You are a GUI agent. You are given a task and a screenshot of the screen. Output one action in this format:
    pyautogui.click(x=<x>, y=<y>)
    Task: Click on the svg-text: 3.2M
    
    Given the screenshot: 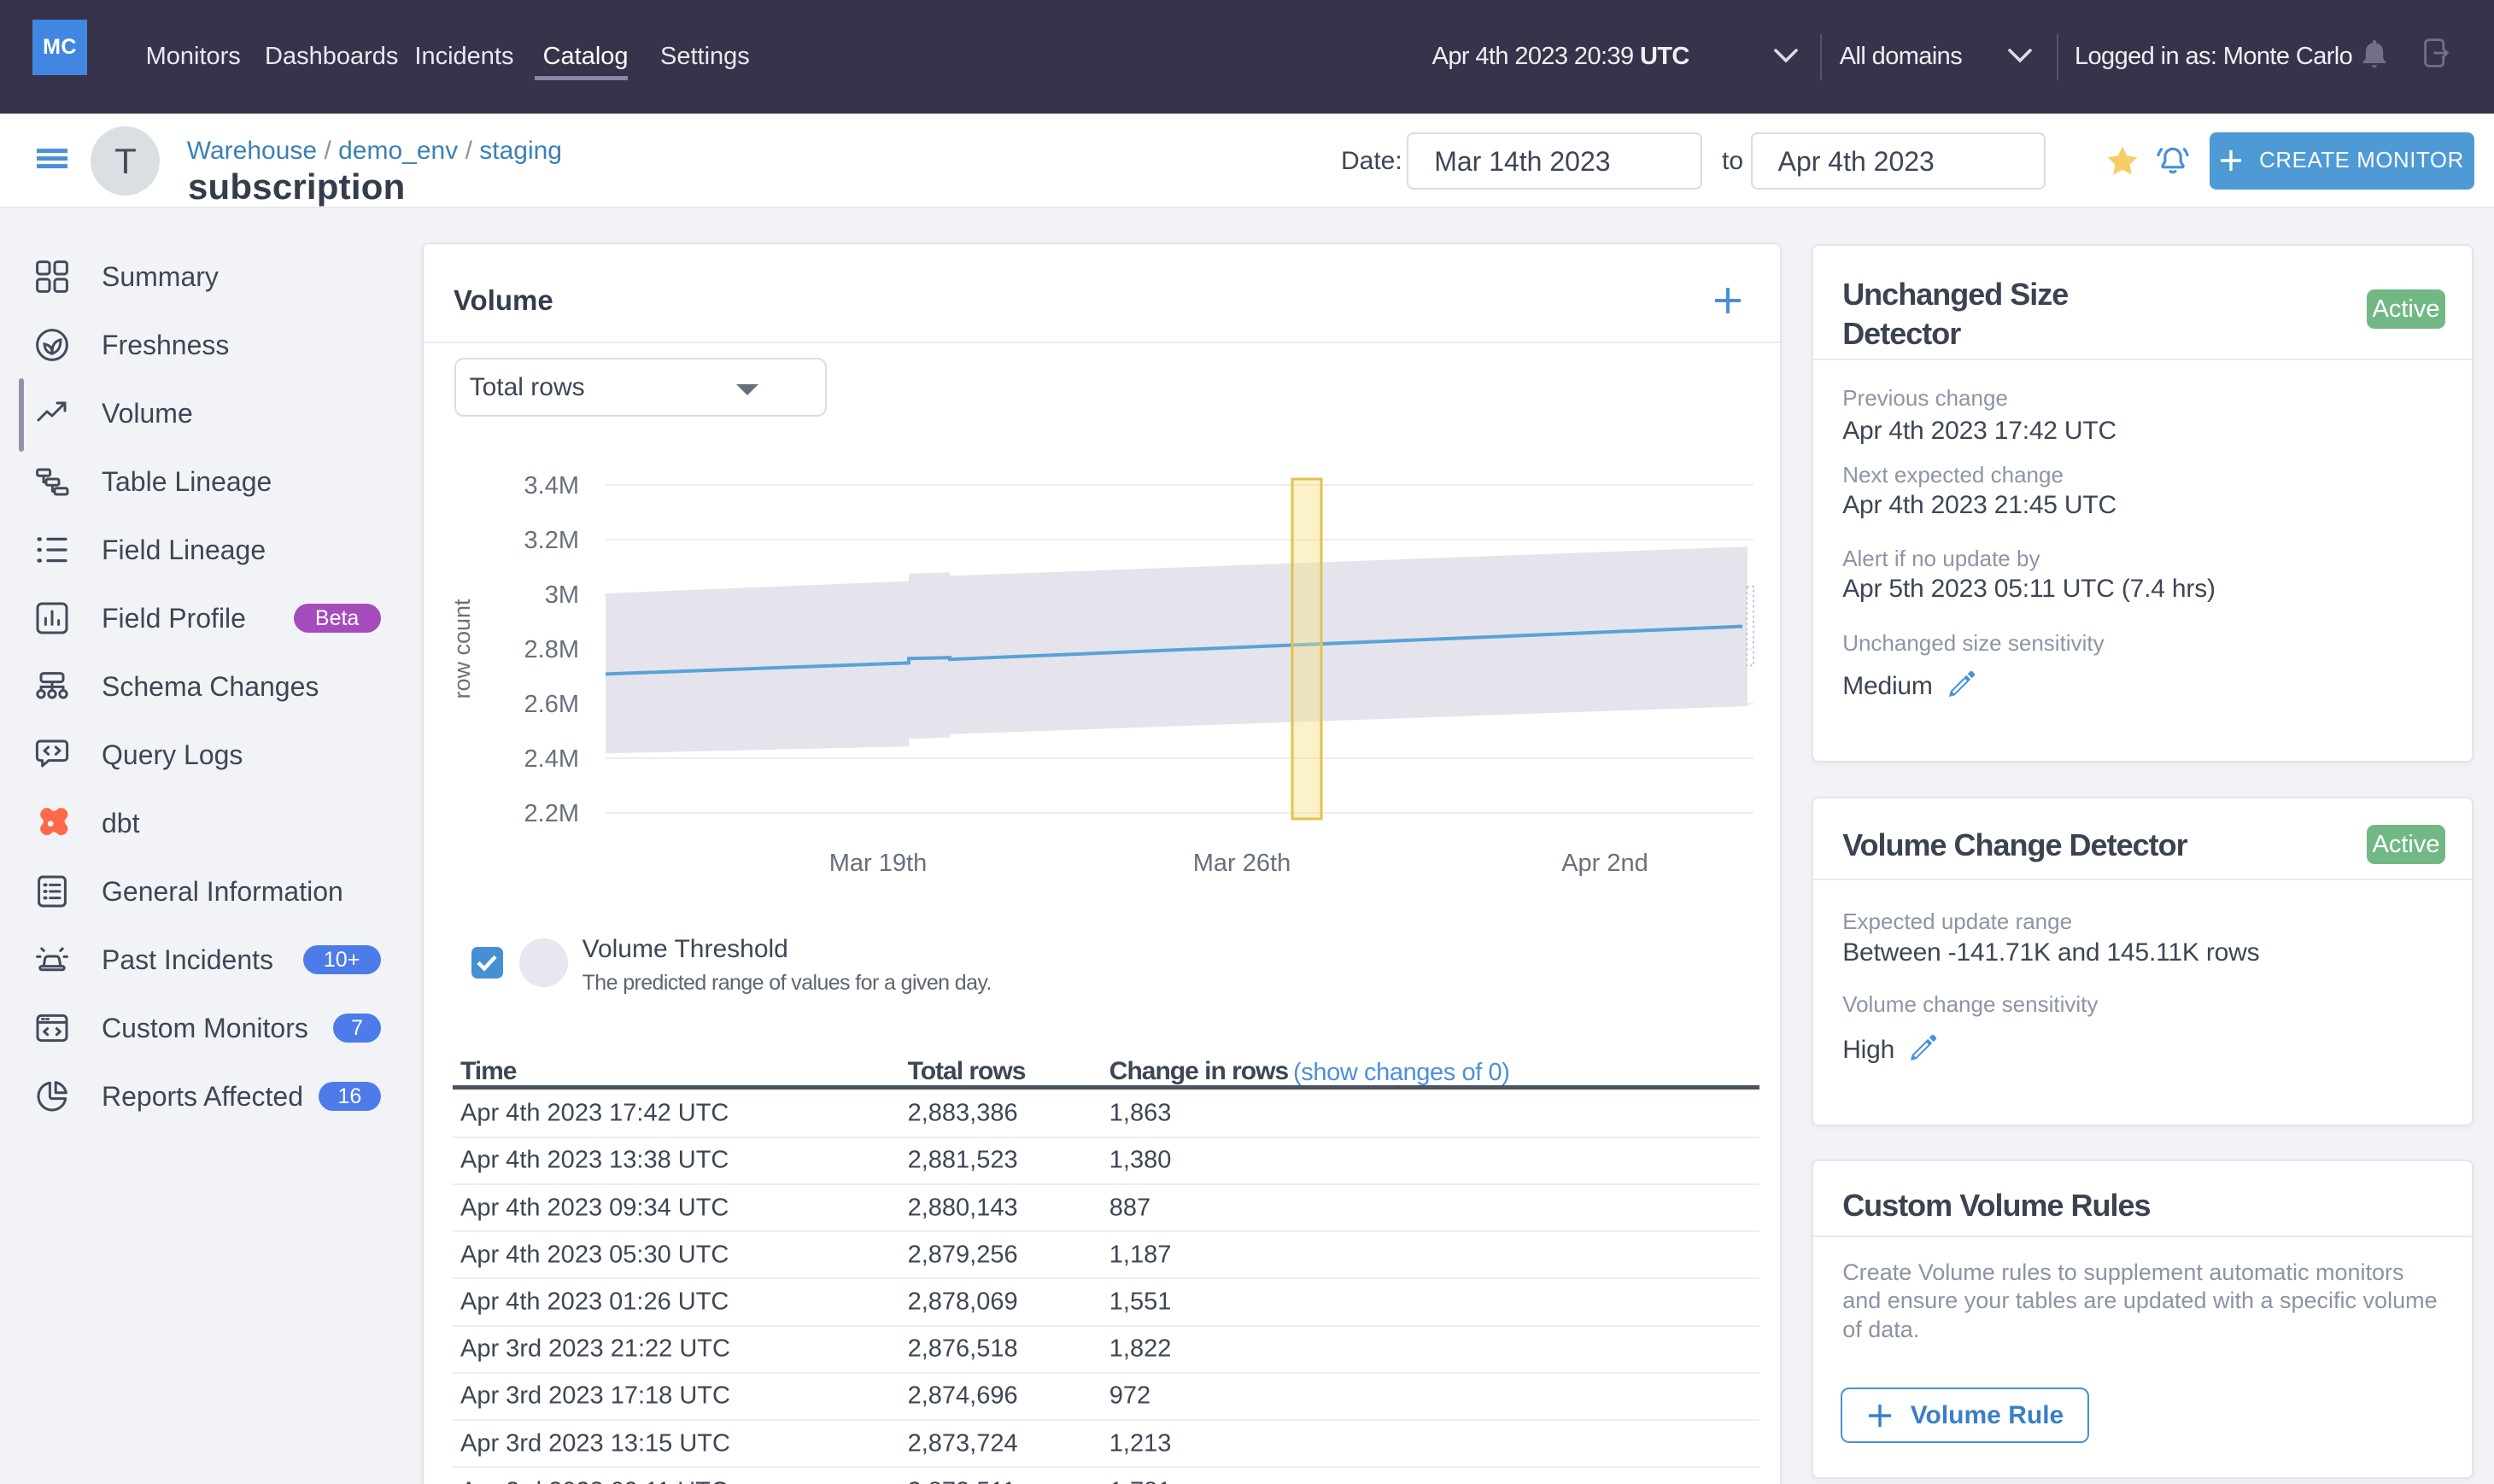 What is the action you would take?
    pyautogui.click(x=551, y=540)
    